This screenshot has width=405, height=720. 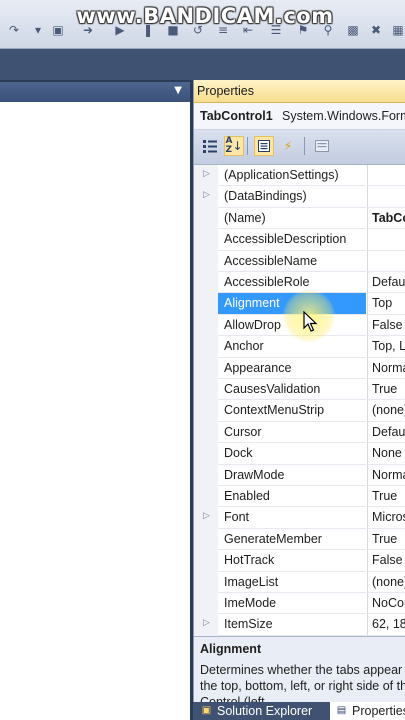 I want to click on property-name: DrawMode, so click(x=292, y=475).